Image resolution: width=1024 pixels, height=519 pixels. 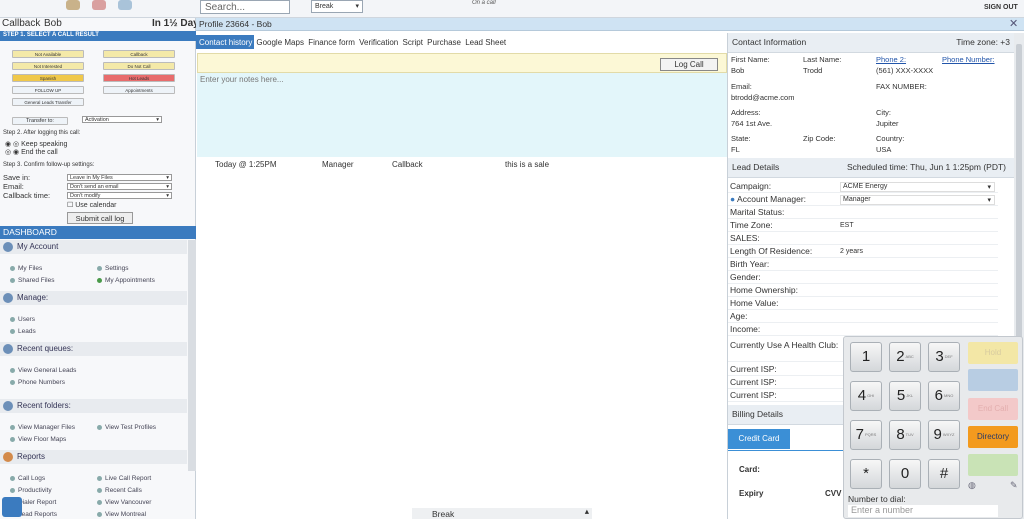 What do you see at coordinates (139, 54) in the screenshot?
I see `result-callback-button: Callback` at bounding box center [139, 54].